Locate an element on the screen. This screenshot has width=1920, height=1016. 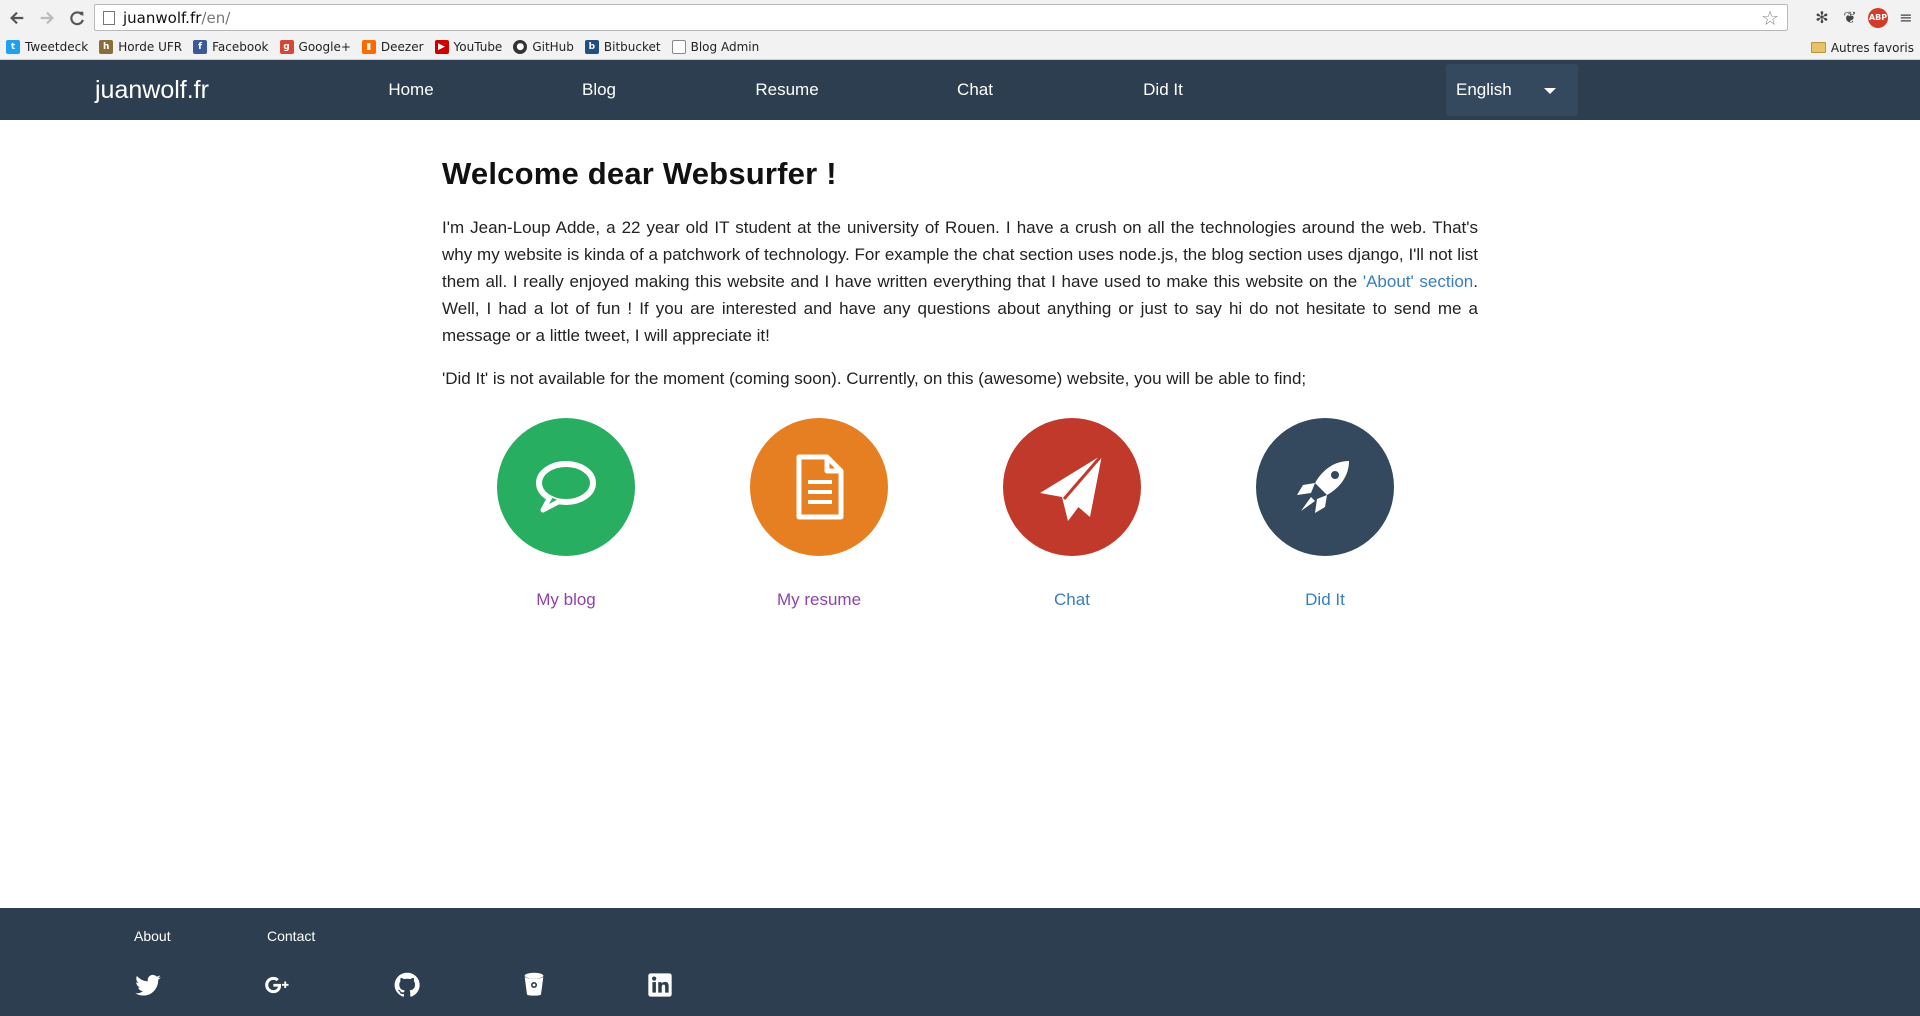
bookmark-github: ● GitHub is located at coordinates (543, 47).